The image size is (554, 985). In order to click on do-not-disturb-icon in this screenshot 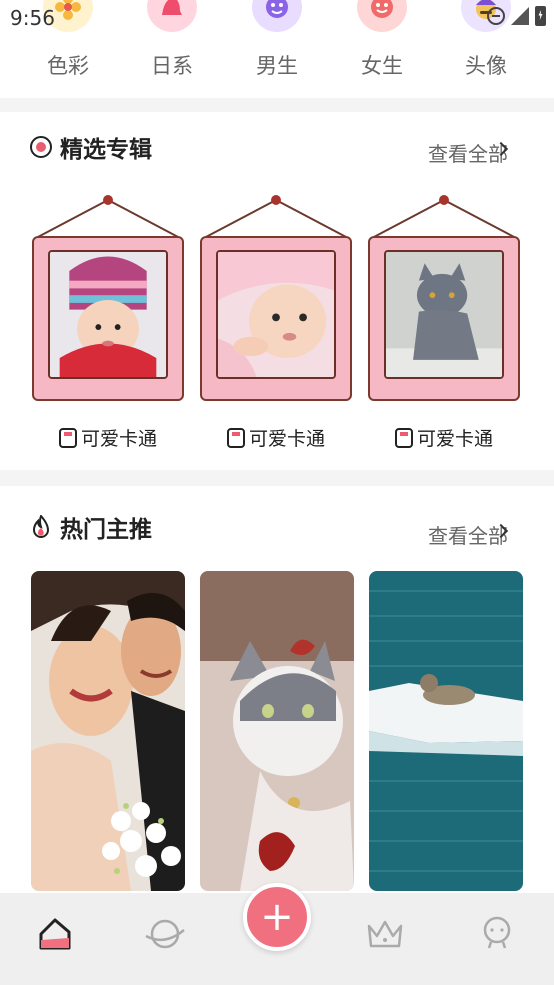, I will do `click(496, 16)`.